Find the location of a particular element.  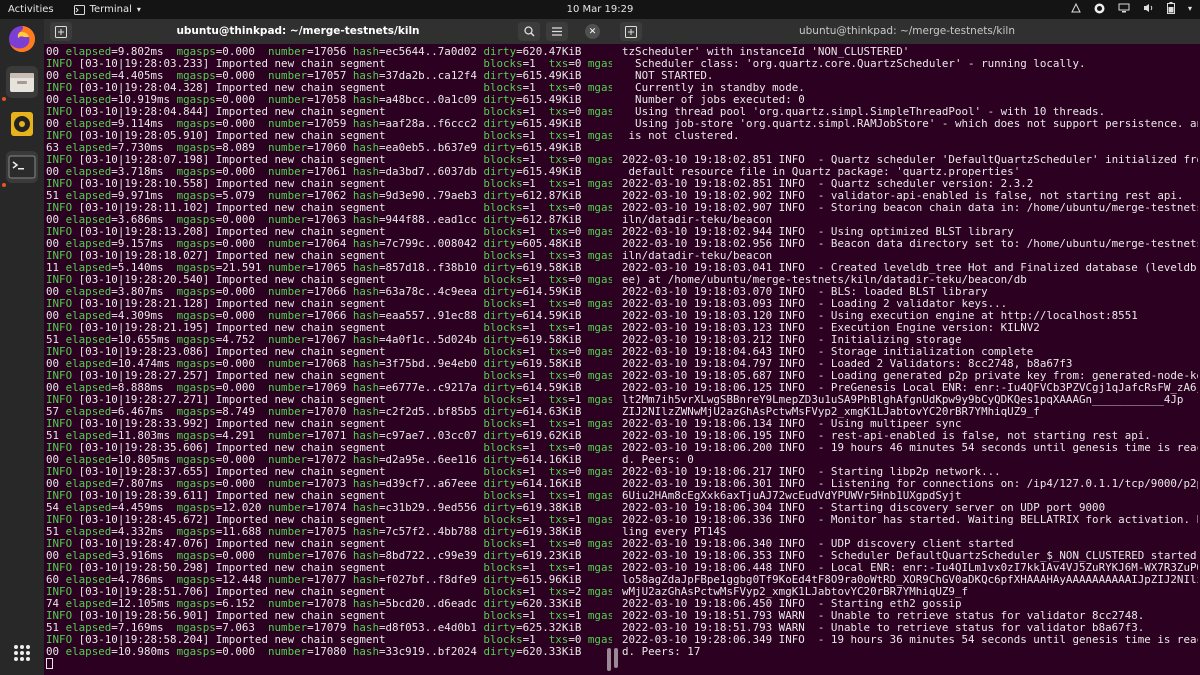

top-bar: Activities Terminal ▾ 10 Mar 19:29 ▾ is located at coordinates (600, 9).